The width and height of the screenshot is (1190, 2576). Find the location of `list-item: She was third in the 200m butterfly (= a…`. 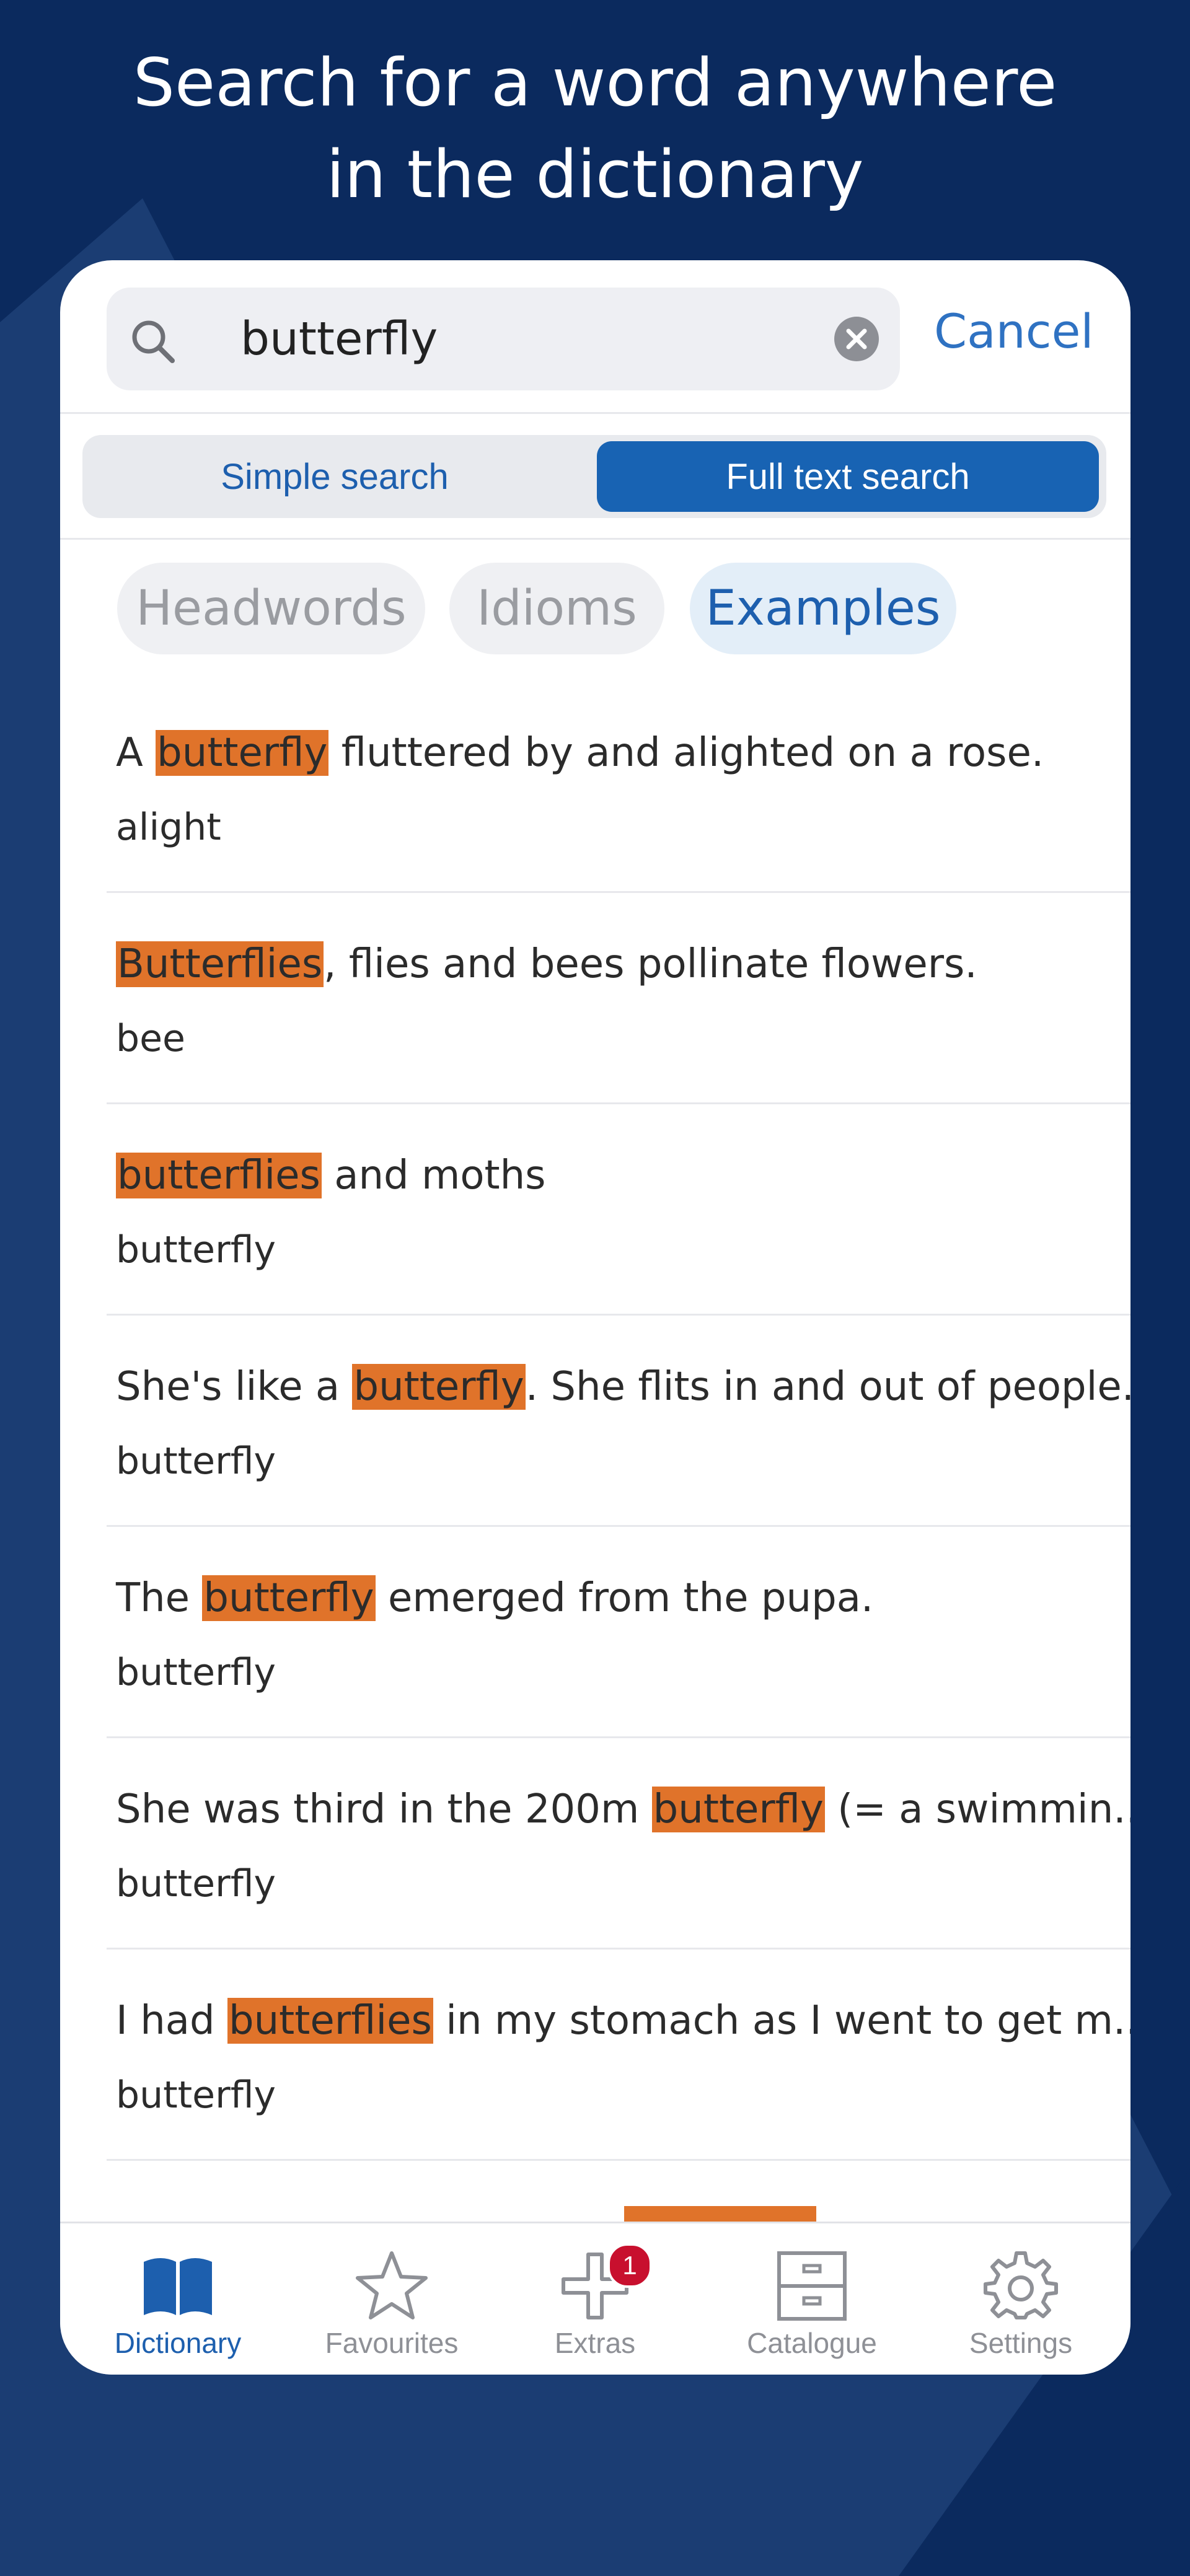

list-item: She was third in the 200m butterfly (= a… is located at coordinates (618, 1844).